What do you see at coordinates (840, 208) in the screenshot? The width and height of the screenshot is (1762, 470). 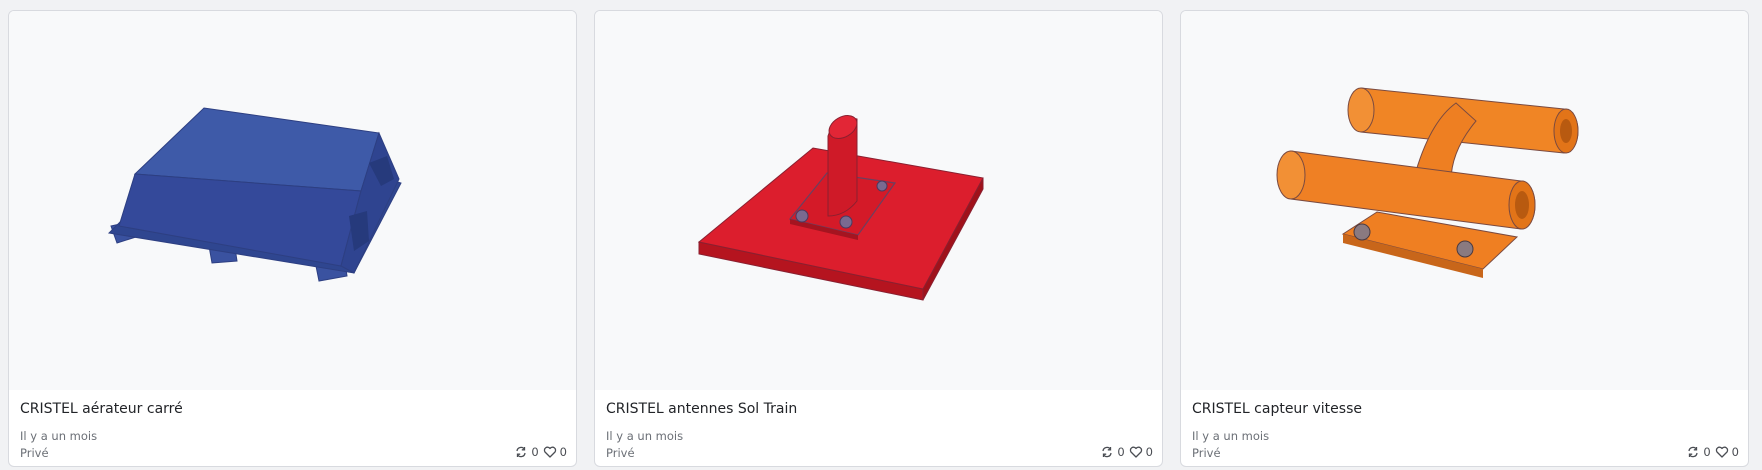 I see `red-plate-model-icon` at bounding box center [840, 208].